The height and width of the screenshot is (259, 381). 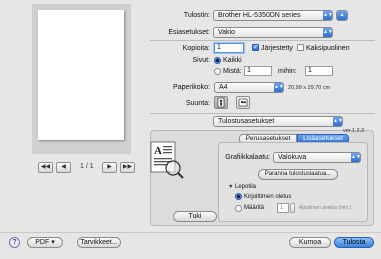 I want to click on graphics-popup: Valokuva ▲▼, so click(x=317, y=157).